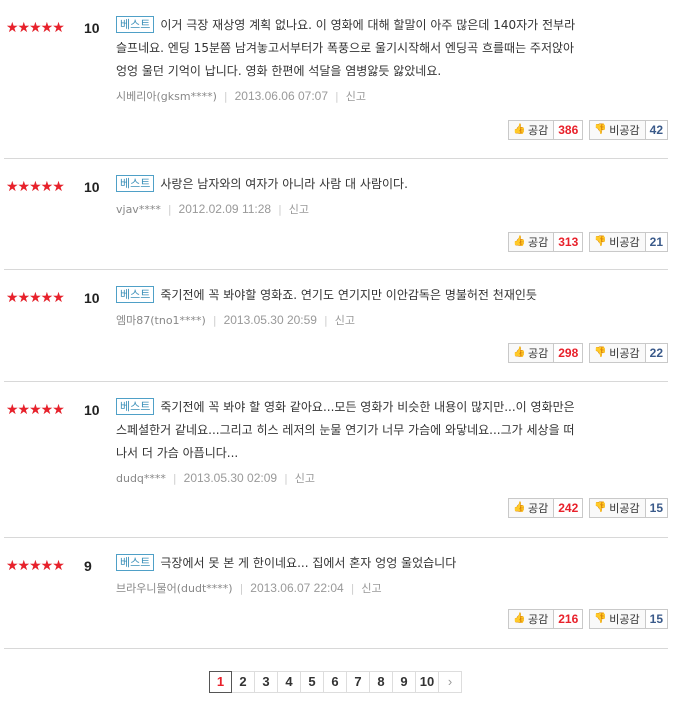 This screenshot has width=681, height=701. What do you see at coordinates (312, 682) in the screenshot?
I see `page-link-5: 5` at bounding box center [312, 682].